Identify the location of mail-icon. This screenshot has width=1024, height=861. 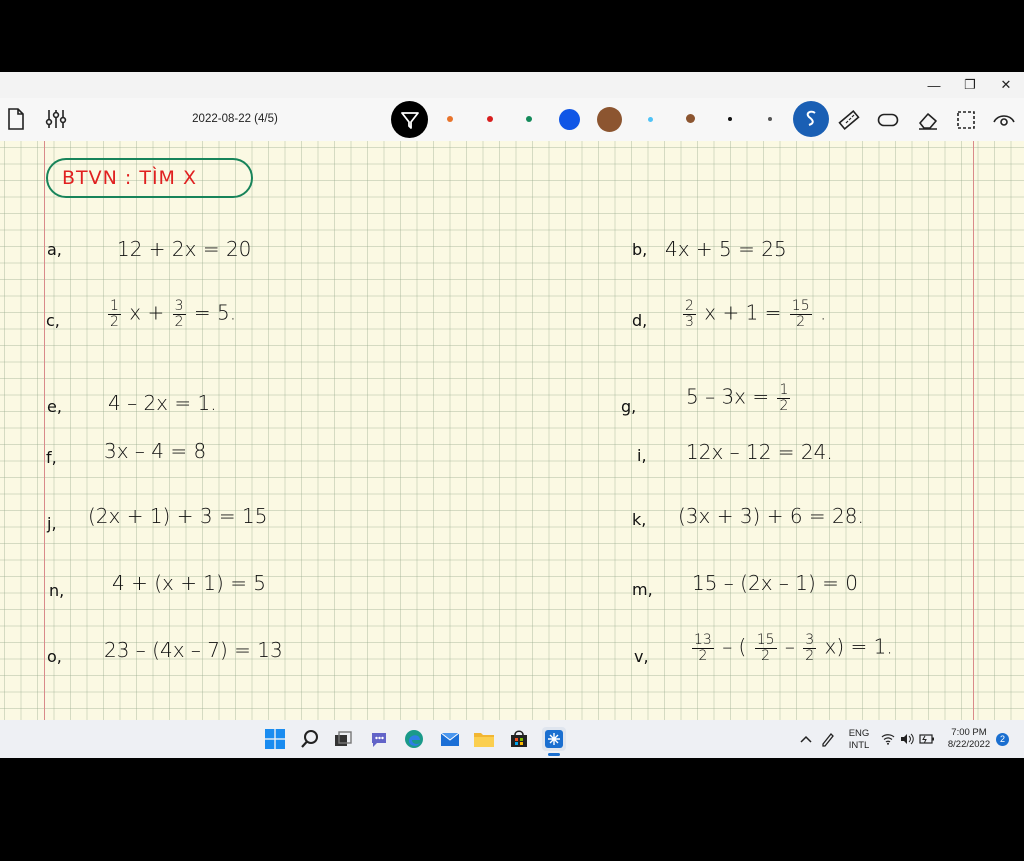
(450, 739).